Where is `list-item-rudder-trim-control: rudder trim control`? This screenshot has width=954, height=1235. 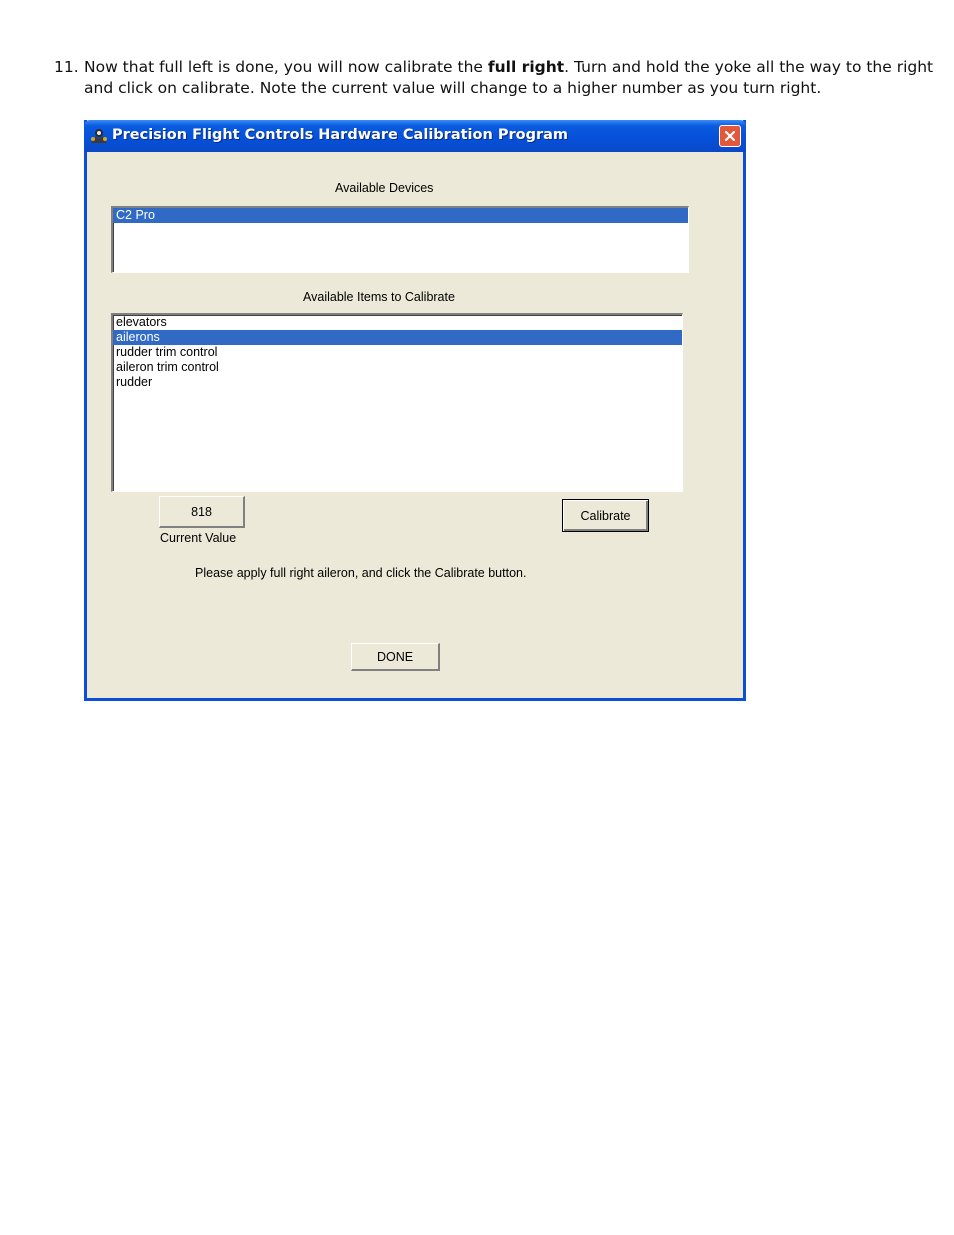 list-item-rudder-trim-control: rudder trim control is located at coordinates (397, 352).